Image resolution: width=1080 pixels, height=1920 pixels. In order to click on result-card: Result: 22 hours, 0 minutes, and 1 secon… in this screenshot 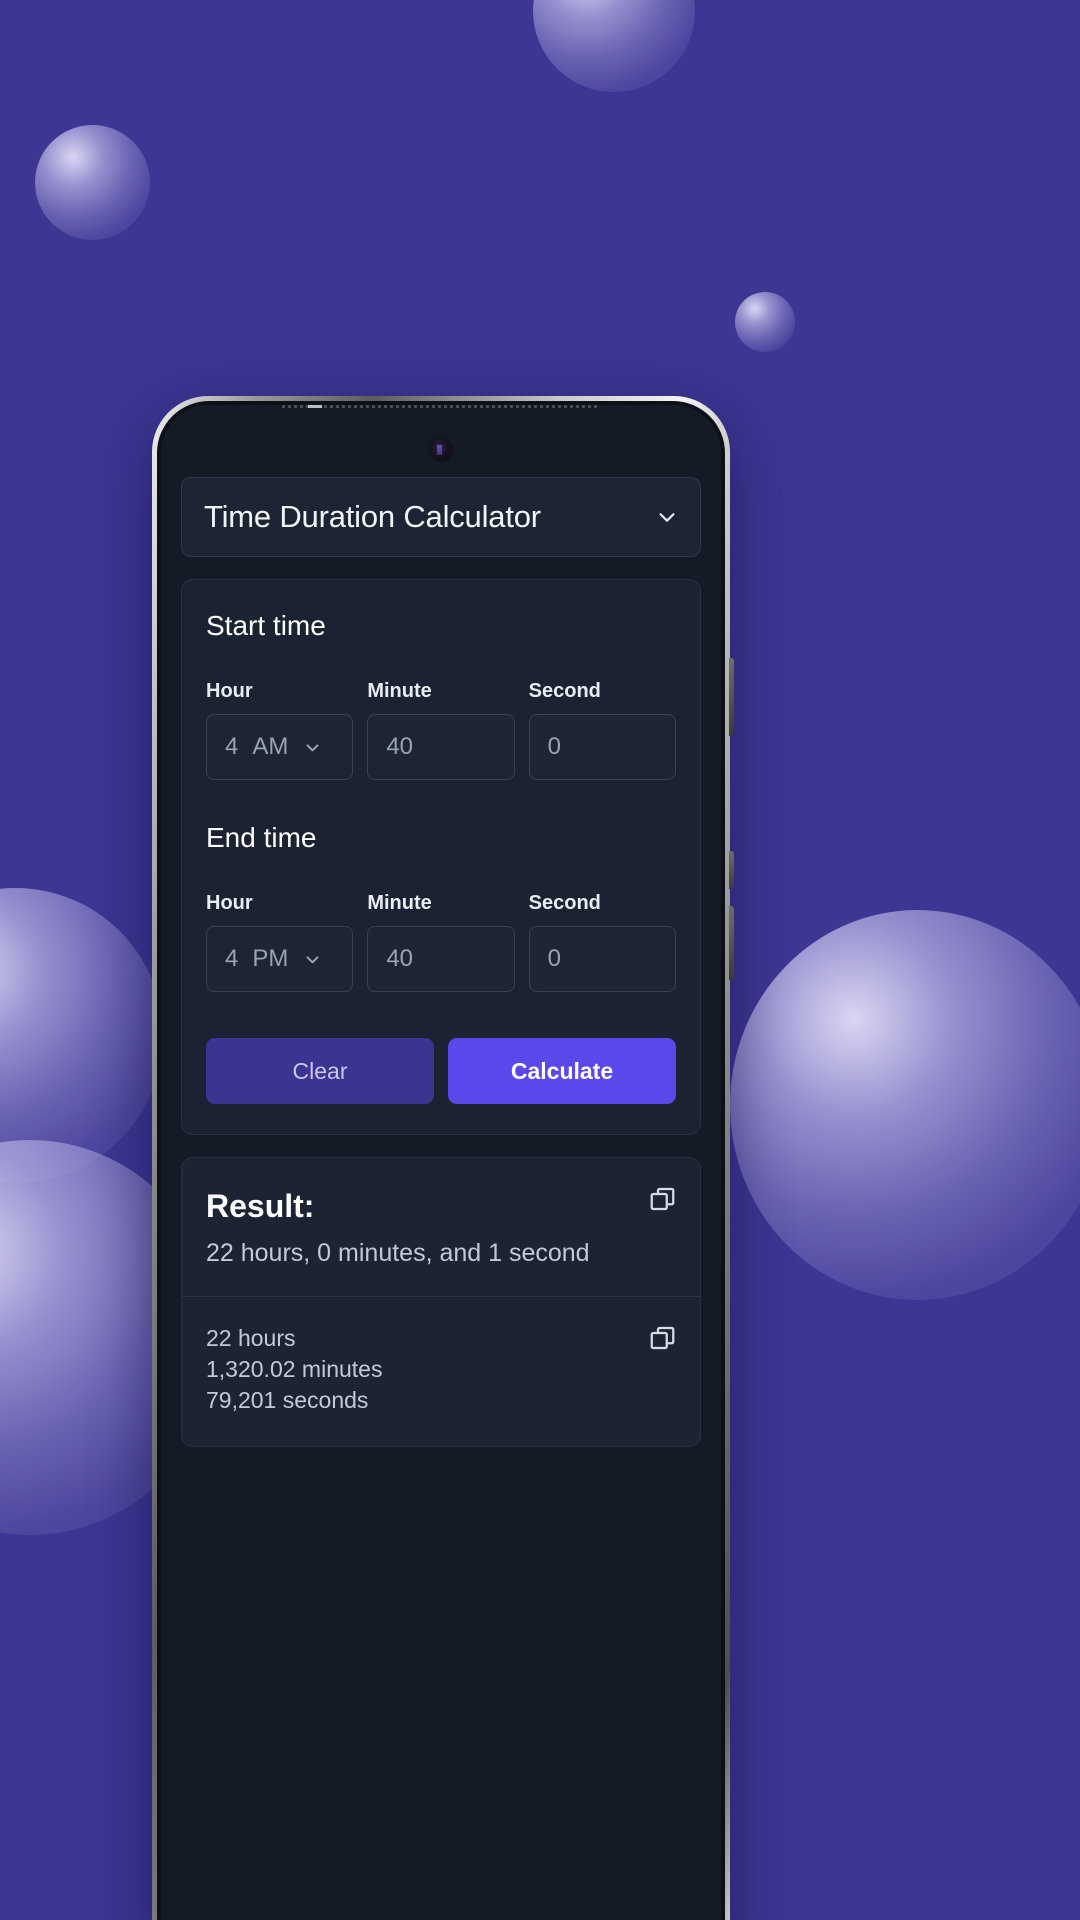, I will do `click(441, 1302)`.